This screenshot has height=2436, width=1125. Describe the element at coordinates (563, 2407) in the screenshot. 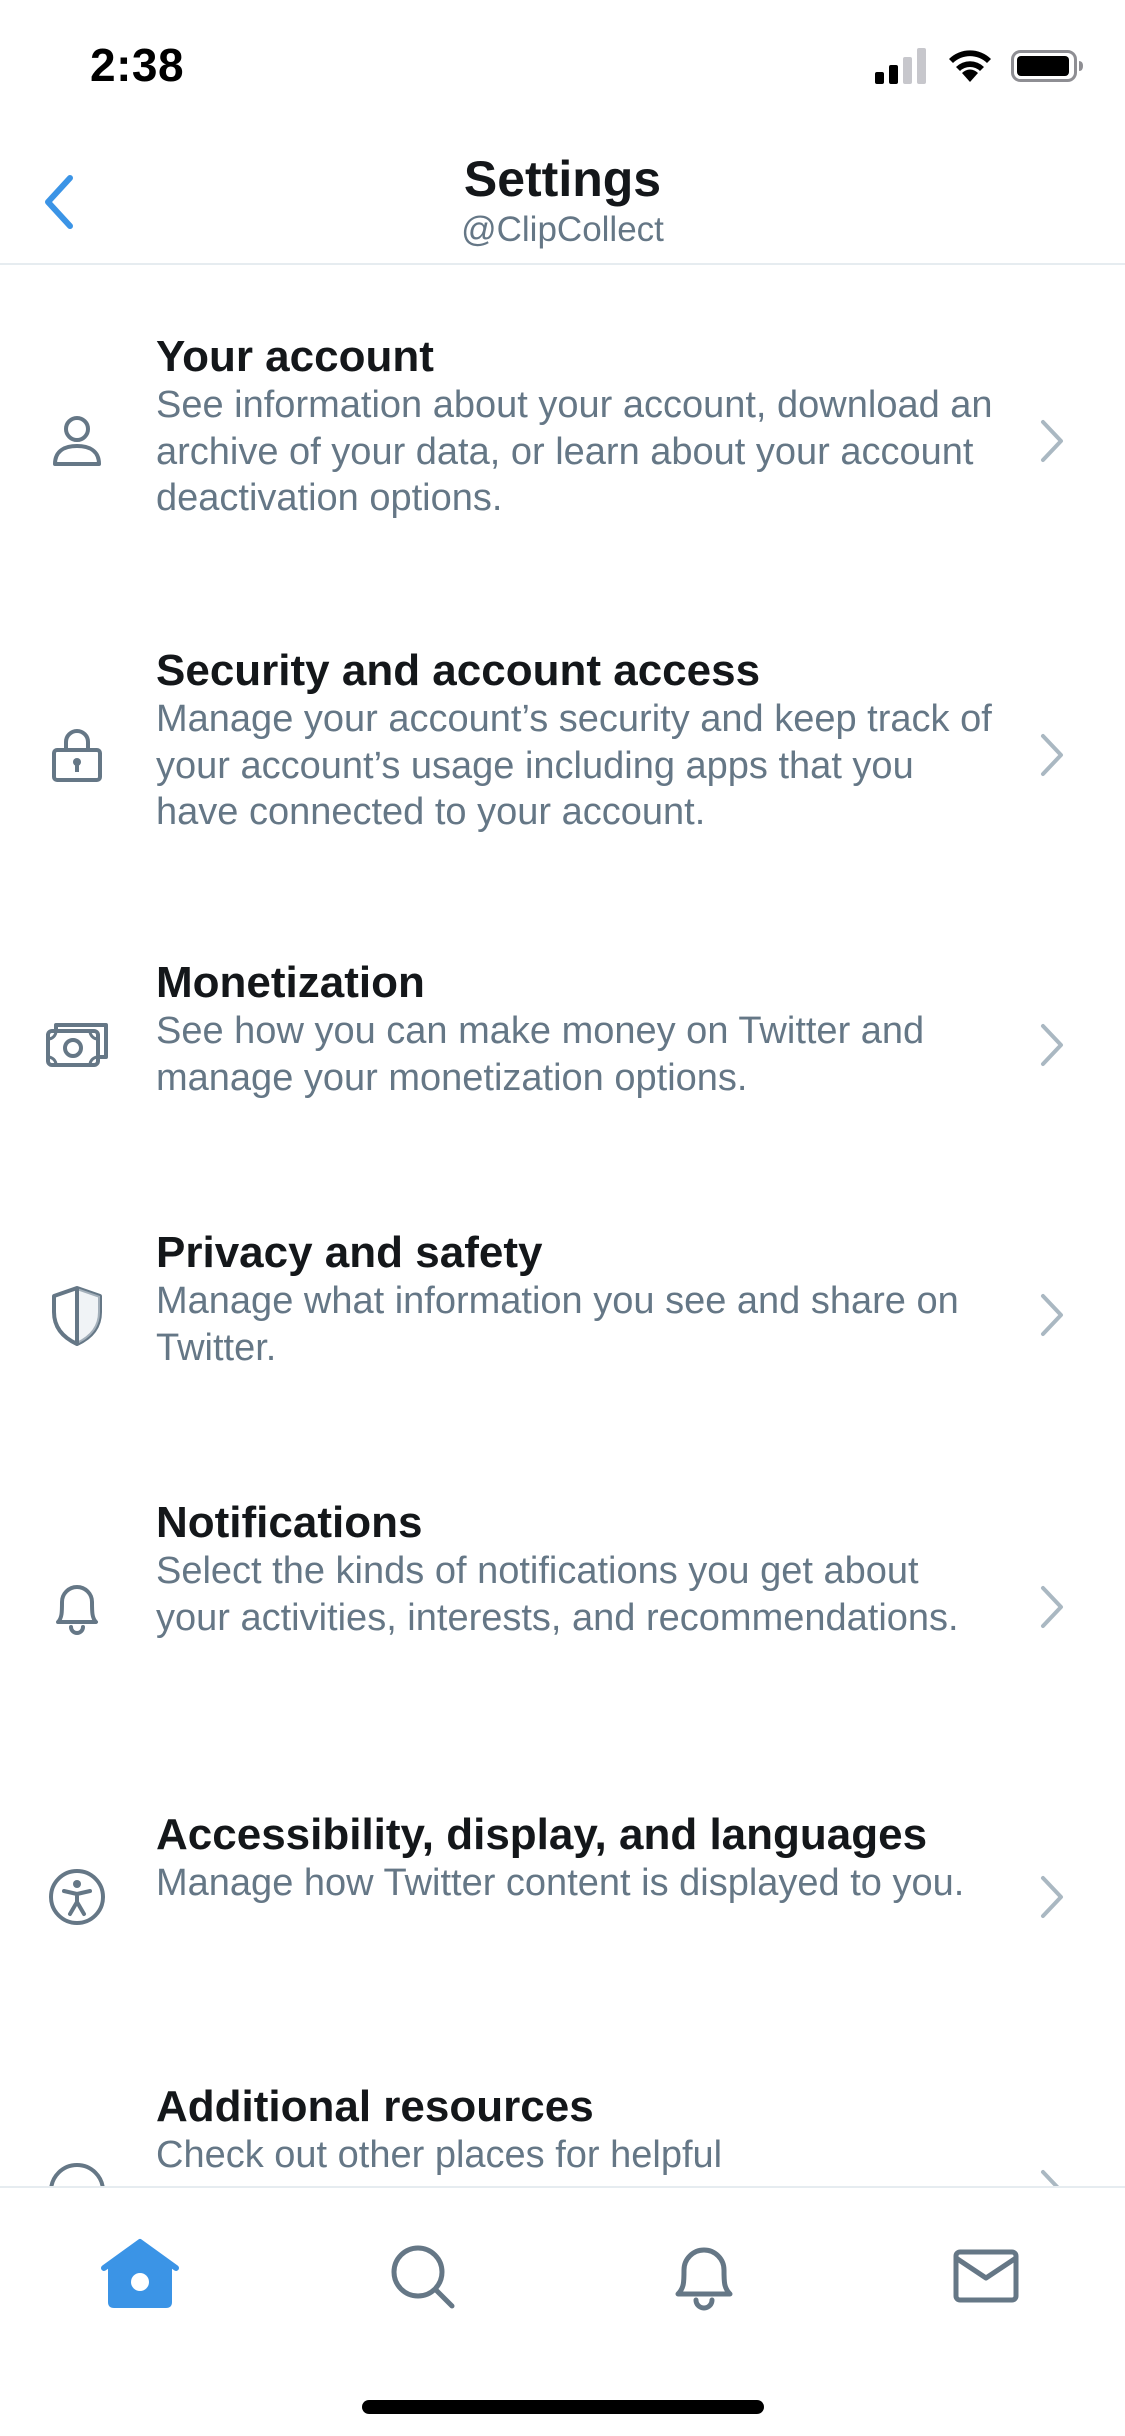

I see `home-indicator` at that location.